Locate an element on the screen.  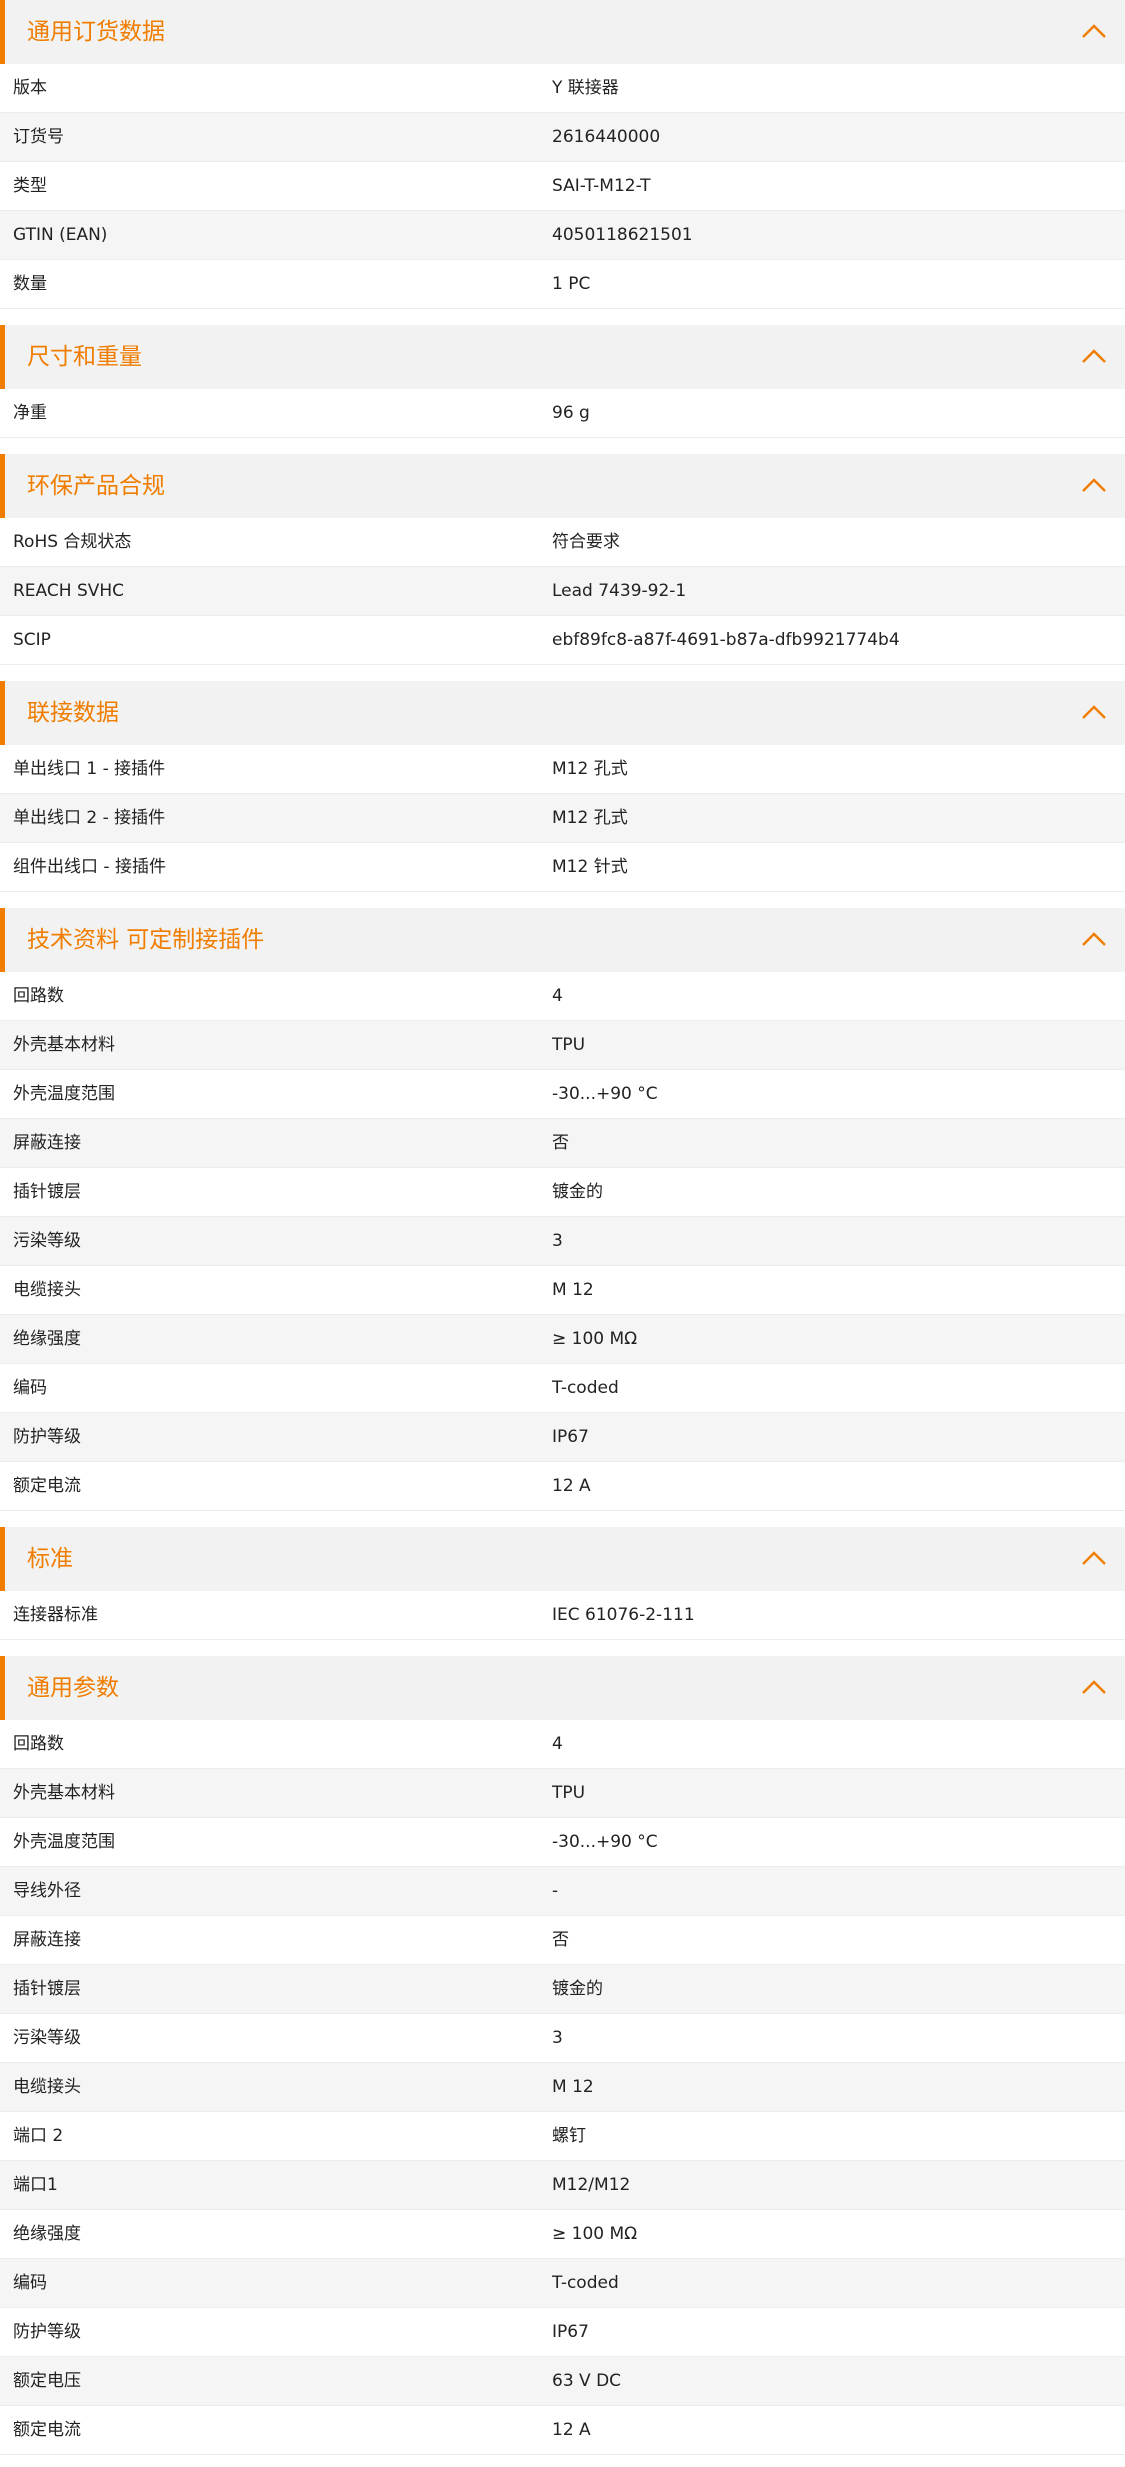
spec-row: 数量 1 PC is located at coordinates (562, 284).